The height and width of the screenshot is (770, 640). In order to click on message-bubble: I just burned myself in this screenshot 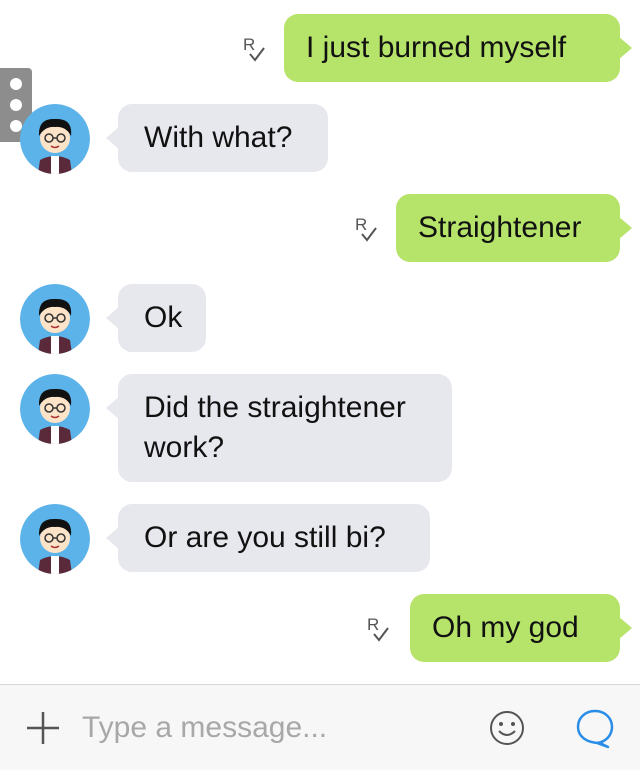, I will do `click(458, 48)`.